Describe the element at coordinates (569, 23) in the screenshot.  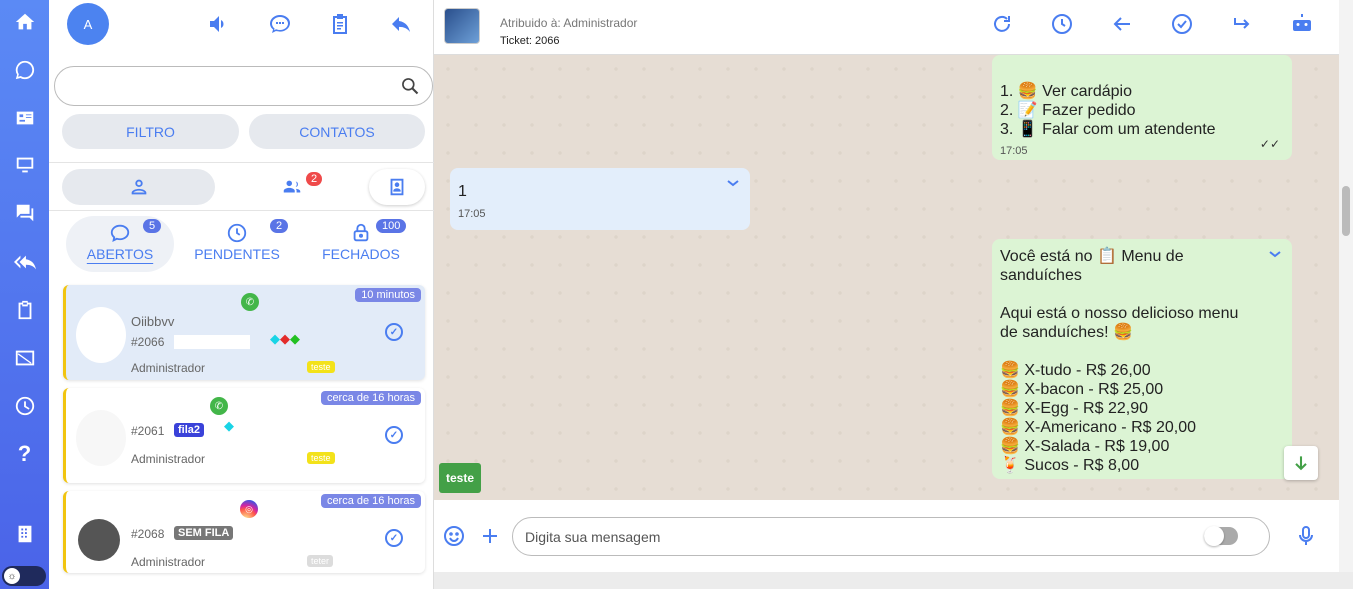
I see `assigned-label: Atribuido à: Administrador` at that location.